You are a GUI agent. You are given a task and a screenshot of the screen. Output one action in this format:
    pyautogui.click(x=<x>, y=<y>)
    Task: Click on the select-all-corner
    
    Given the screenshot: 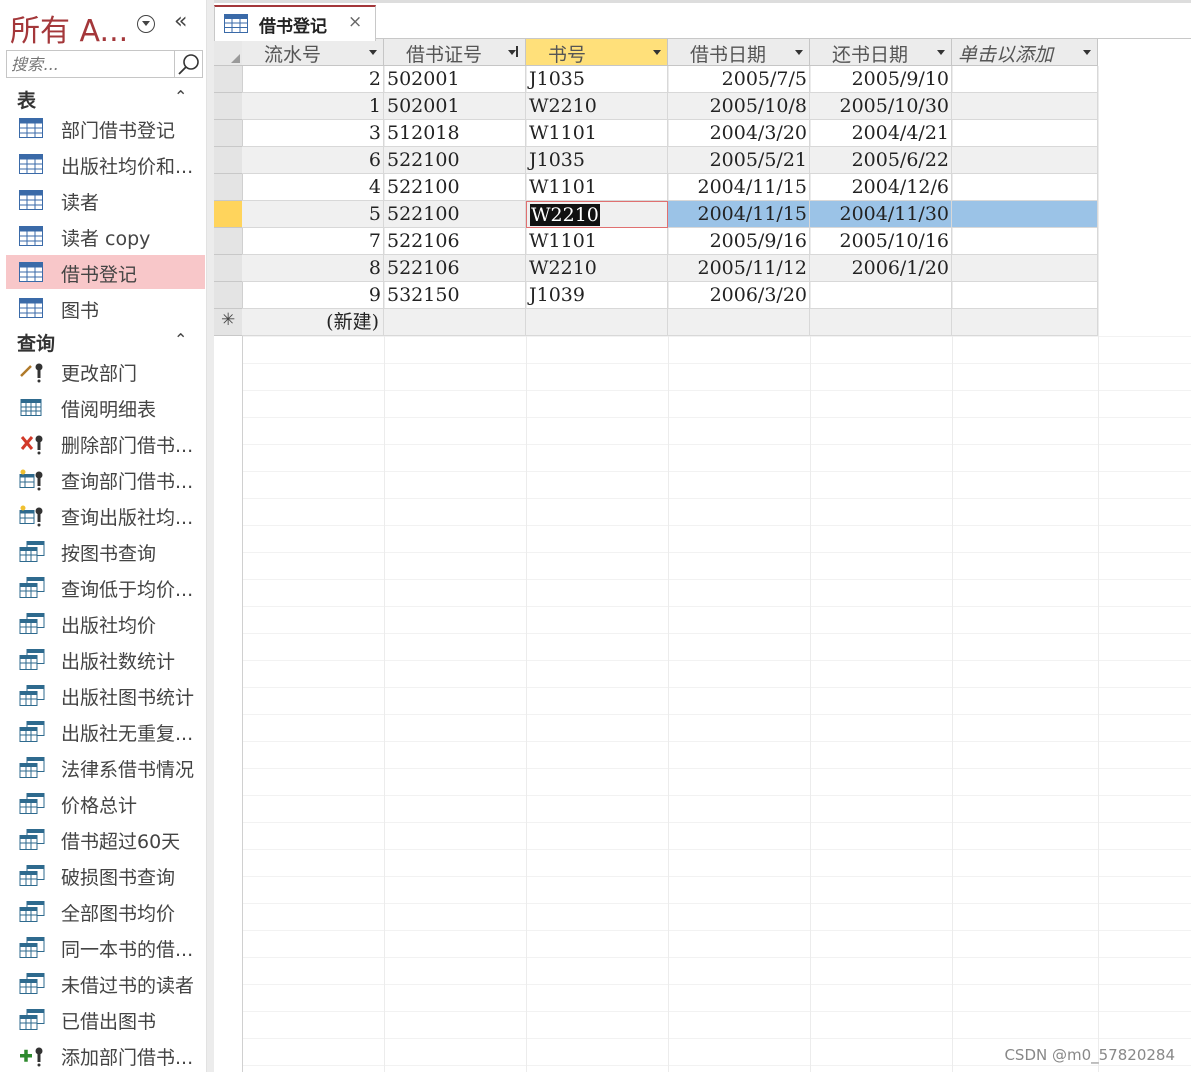 What is the action you would take?
    pyautogui.click(x=228, y=52)
    